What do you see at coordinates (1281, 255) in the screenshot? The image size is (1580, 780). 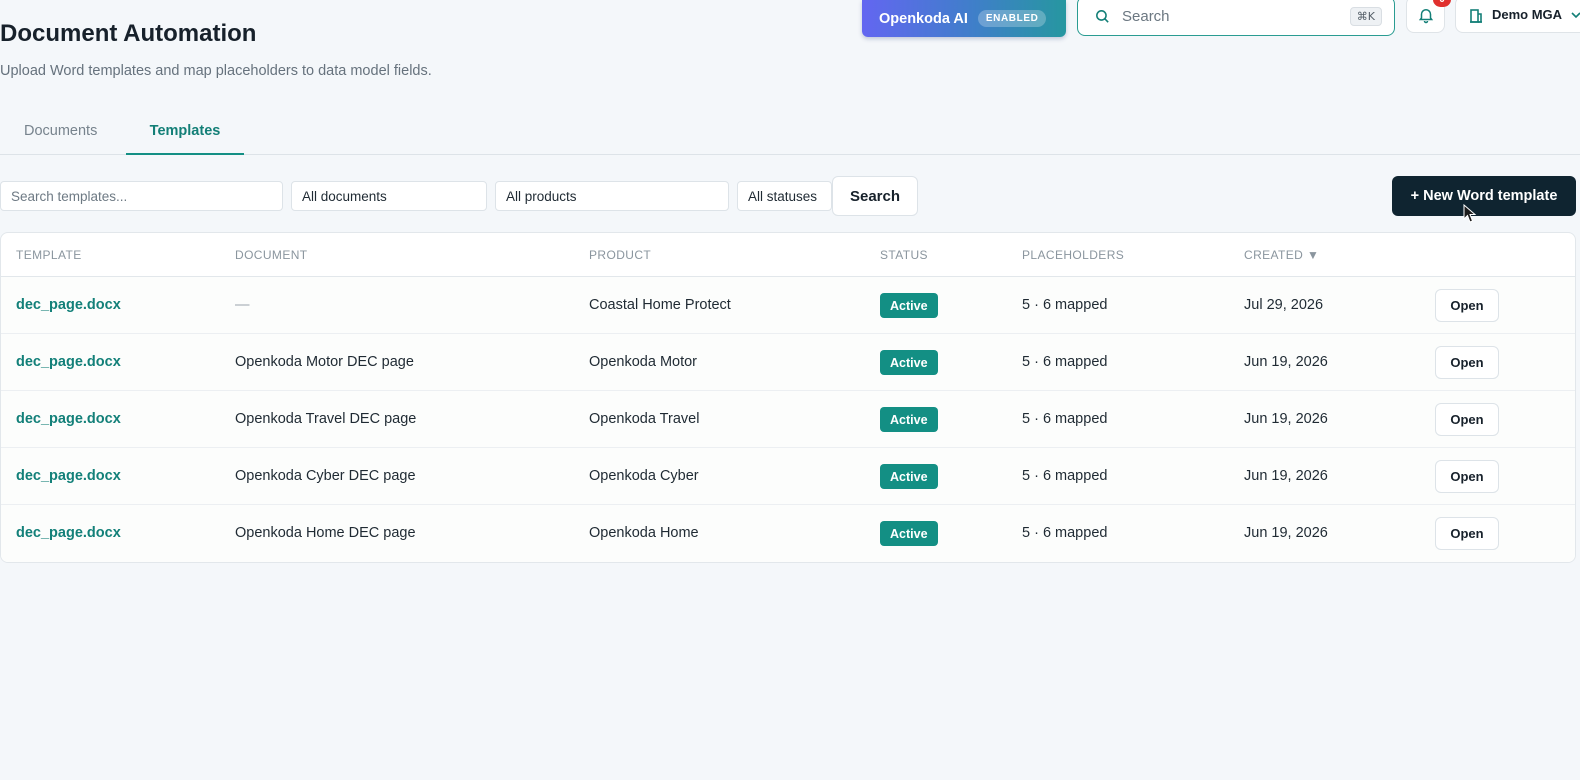 I see `column-header-created: CREATED ▼` at bounding box center [1281, 255].